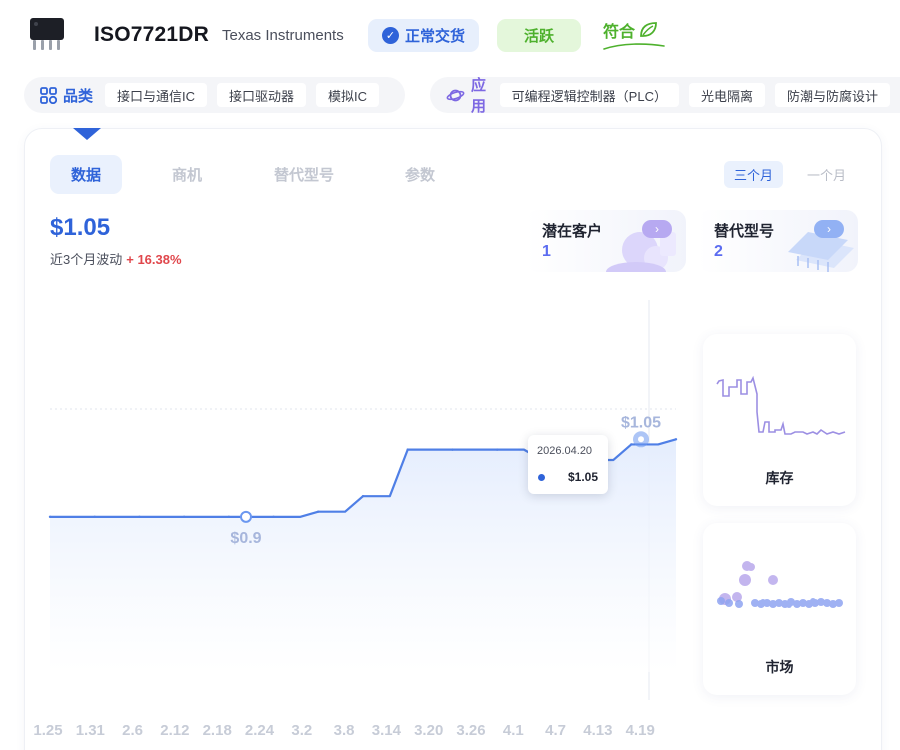 This screenshot has height=750, width=900. What do you see at coordinates (217, 730) in the screenshot?
I see `x-axis-tick-label: 2.18` at bounding box center [217, 730].